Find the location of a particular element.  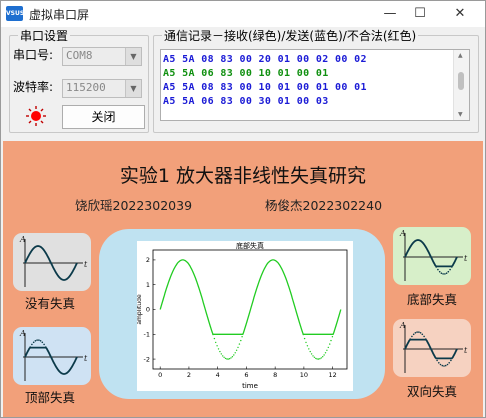

student-right: 杨俊杰2022302240 is located at coordinates (324, 205).